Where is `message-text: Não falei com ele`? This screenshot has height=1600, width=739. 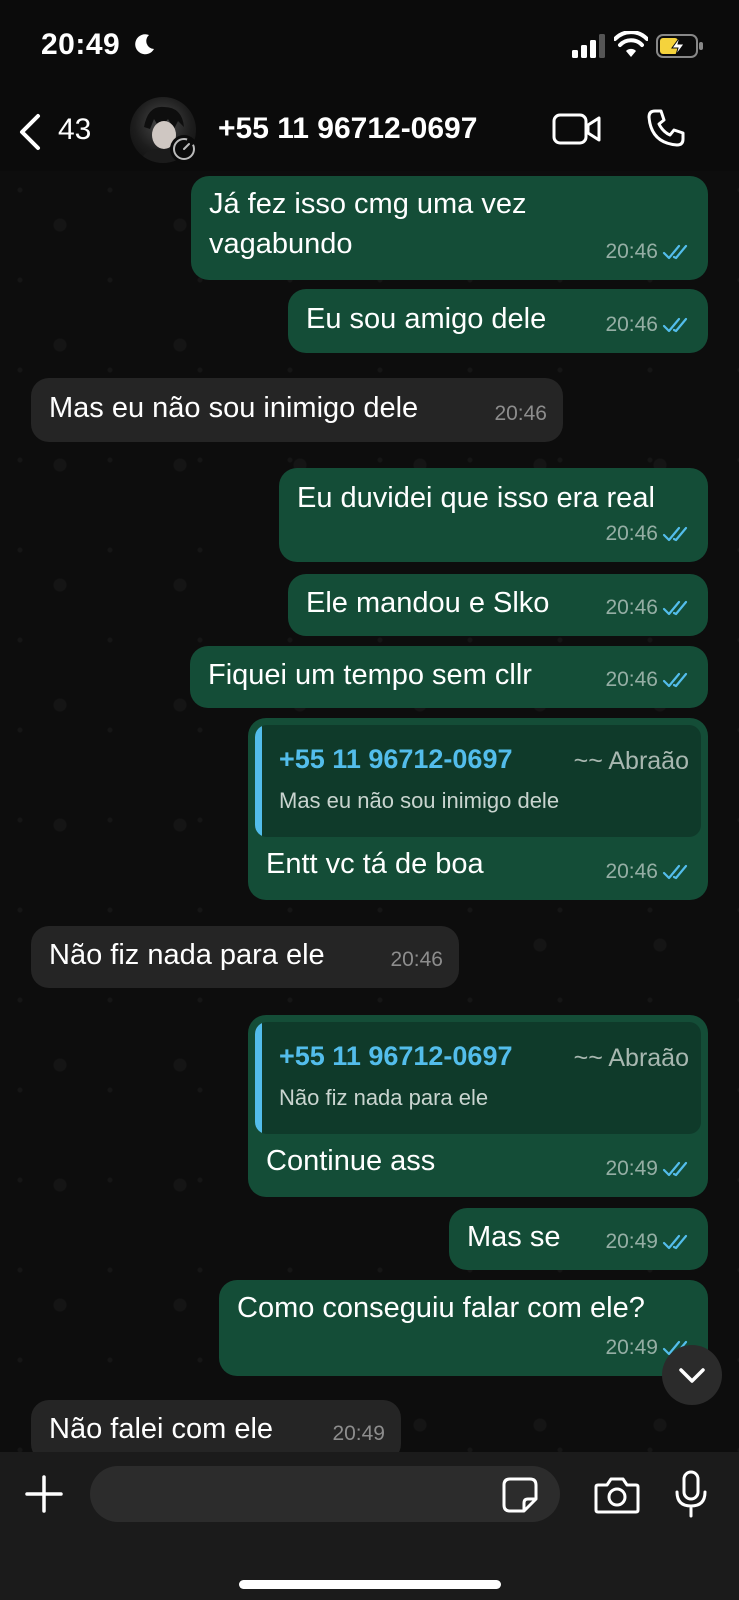
message-text: Não falei com ele is located at coordinates (161, 1429).